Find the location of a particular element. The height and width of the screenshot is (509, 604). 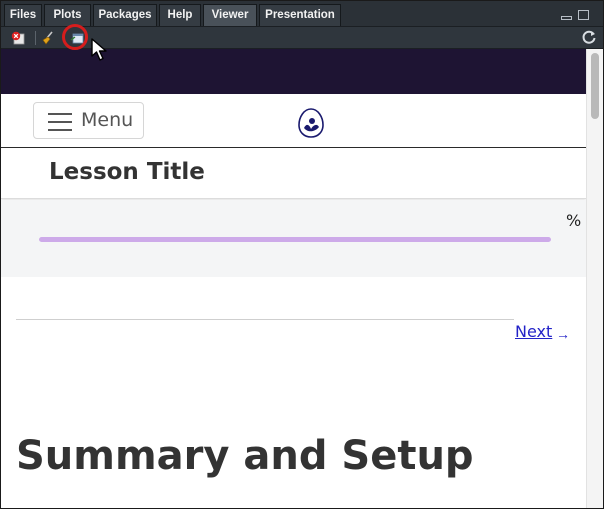

content-divider is located at coordinates (265, 319).